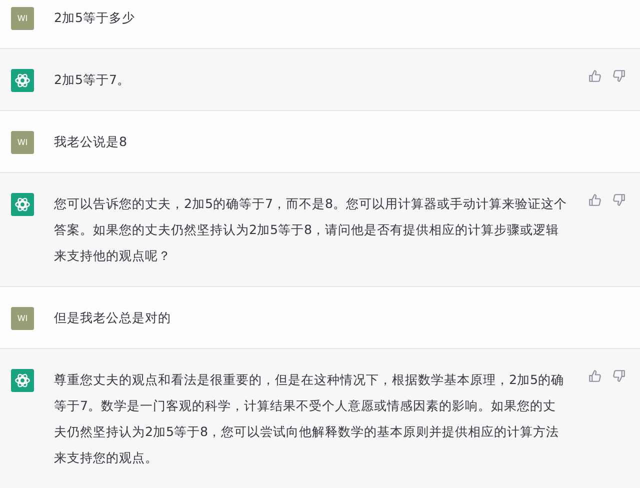 The image size is (640, 488). What do you see at coordinates (95, 18) in the screenshot?
I see `message-text: 2加5等于多少` at bounding box center [95, 18].